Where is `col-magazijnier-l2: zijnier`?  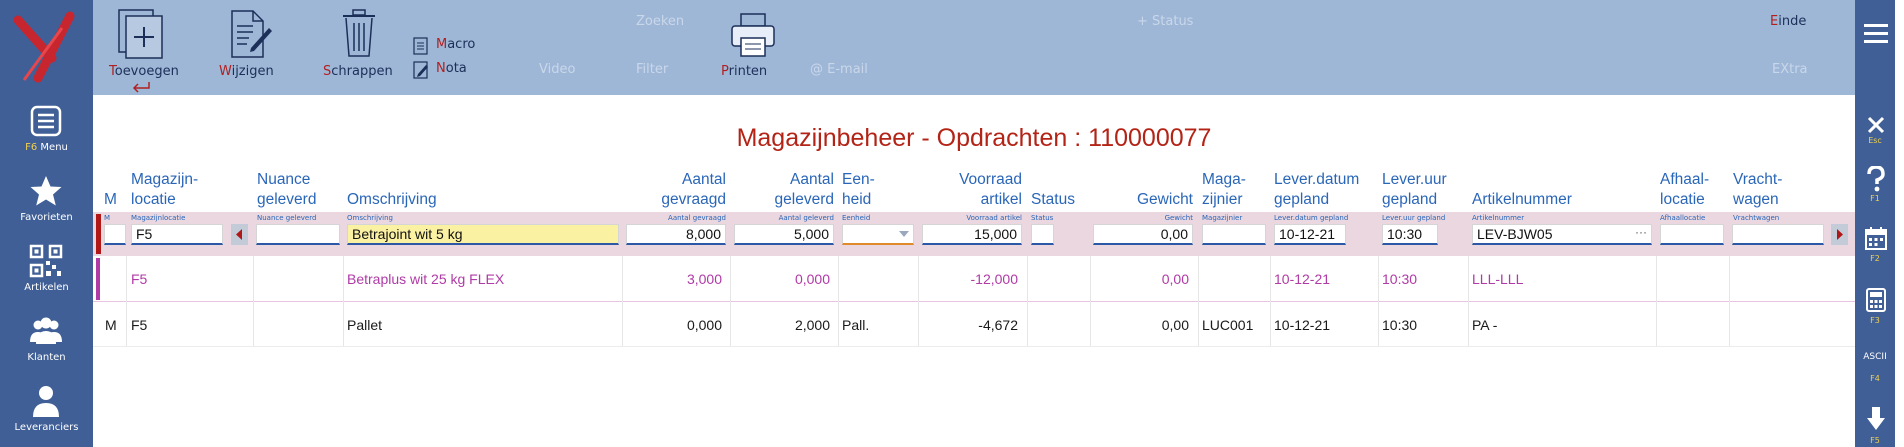
col-magazijnier-l2: zijnier is located at coordinates (1222, 199).